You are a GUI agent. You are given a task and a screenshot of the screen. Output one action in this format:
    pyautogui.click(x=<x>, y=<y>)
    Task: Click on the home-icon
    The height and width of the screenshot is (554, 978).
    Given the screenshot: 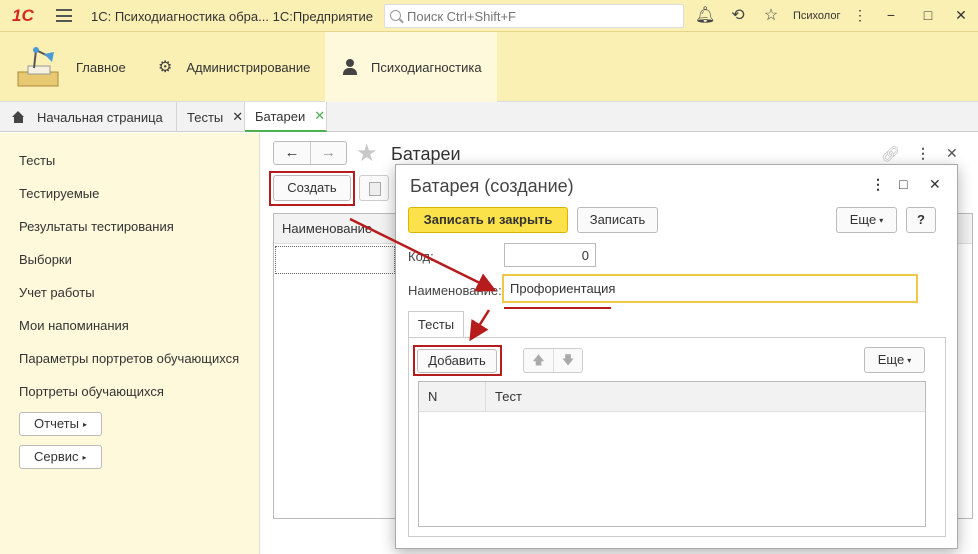 What is the action you would take?
    pyautogui.click(x=18, y=117)
    